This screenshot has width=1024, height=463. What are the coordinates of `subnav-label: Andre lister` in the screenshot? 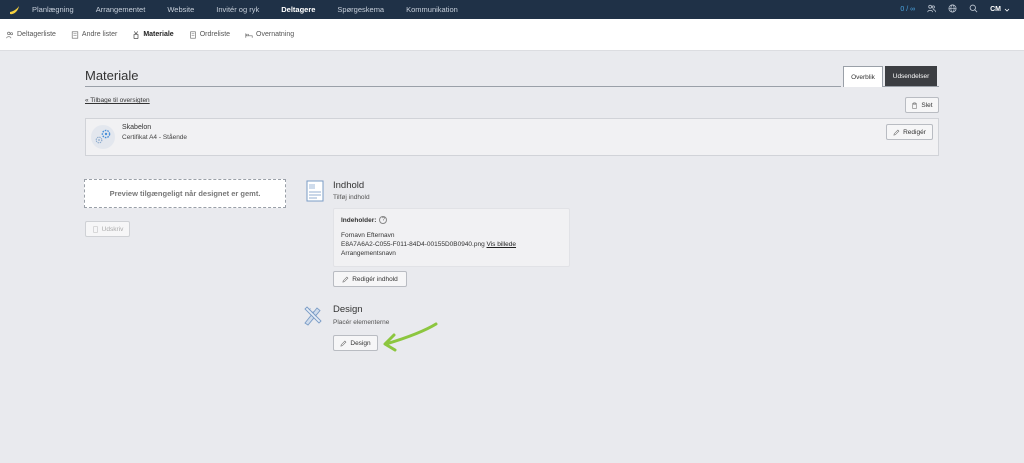 It's located at (99, 34).